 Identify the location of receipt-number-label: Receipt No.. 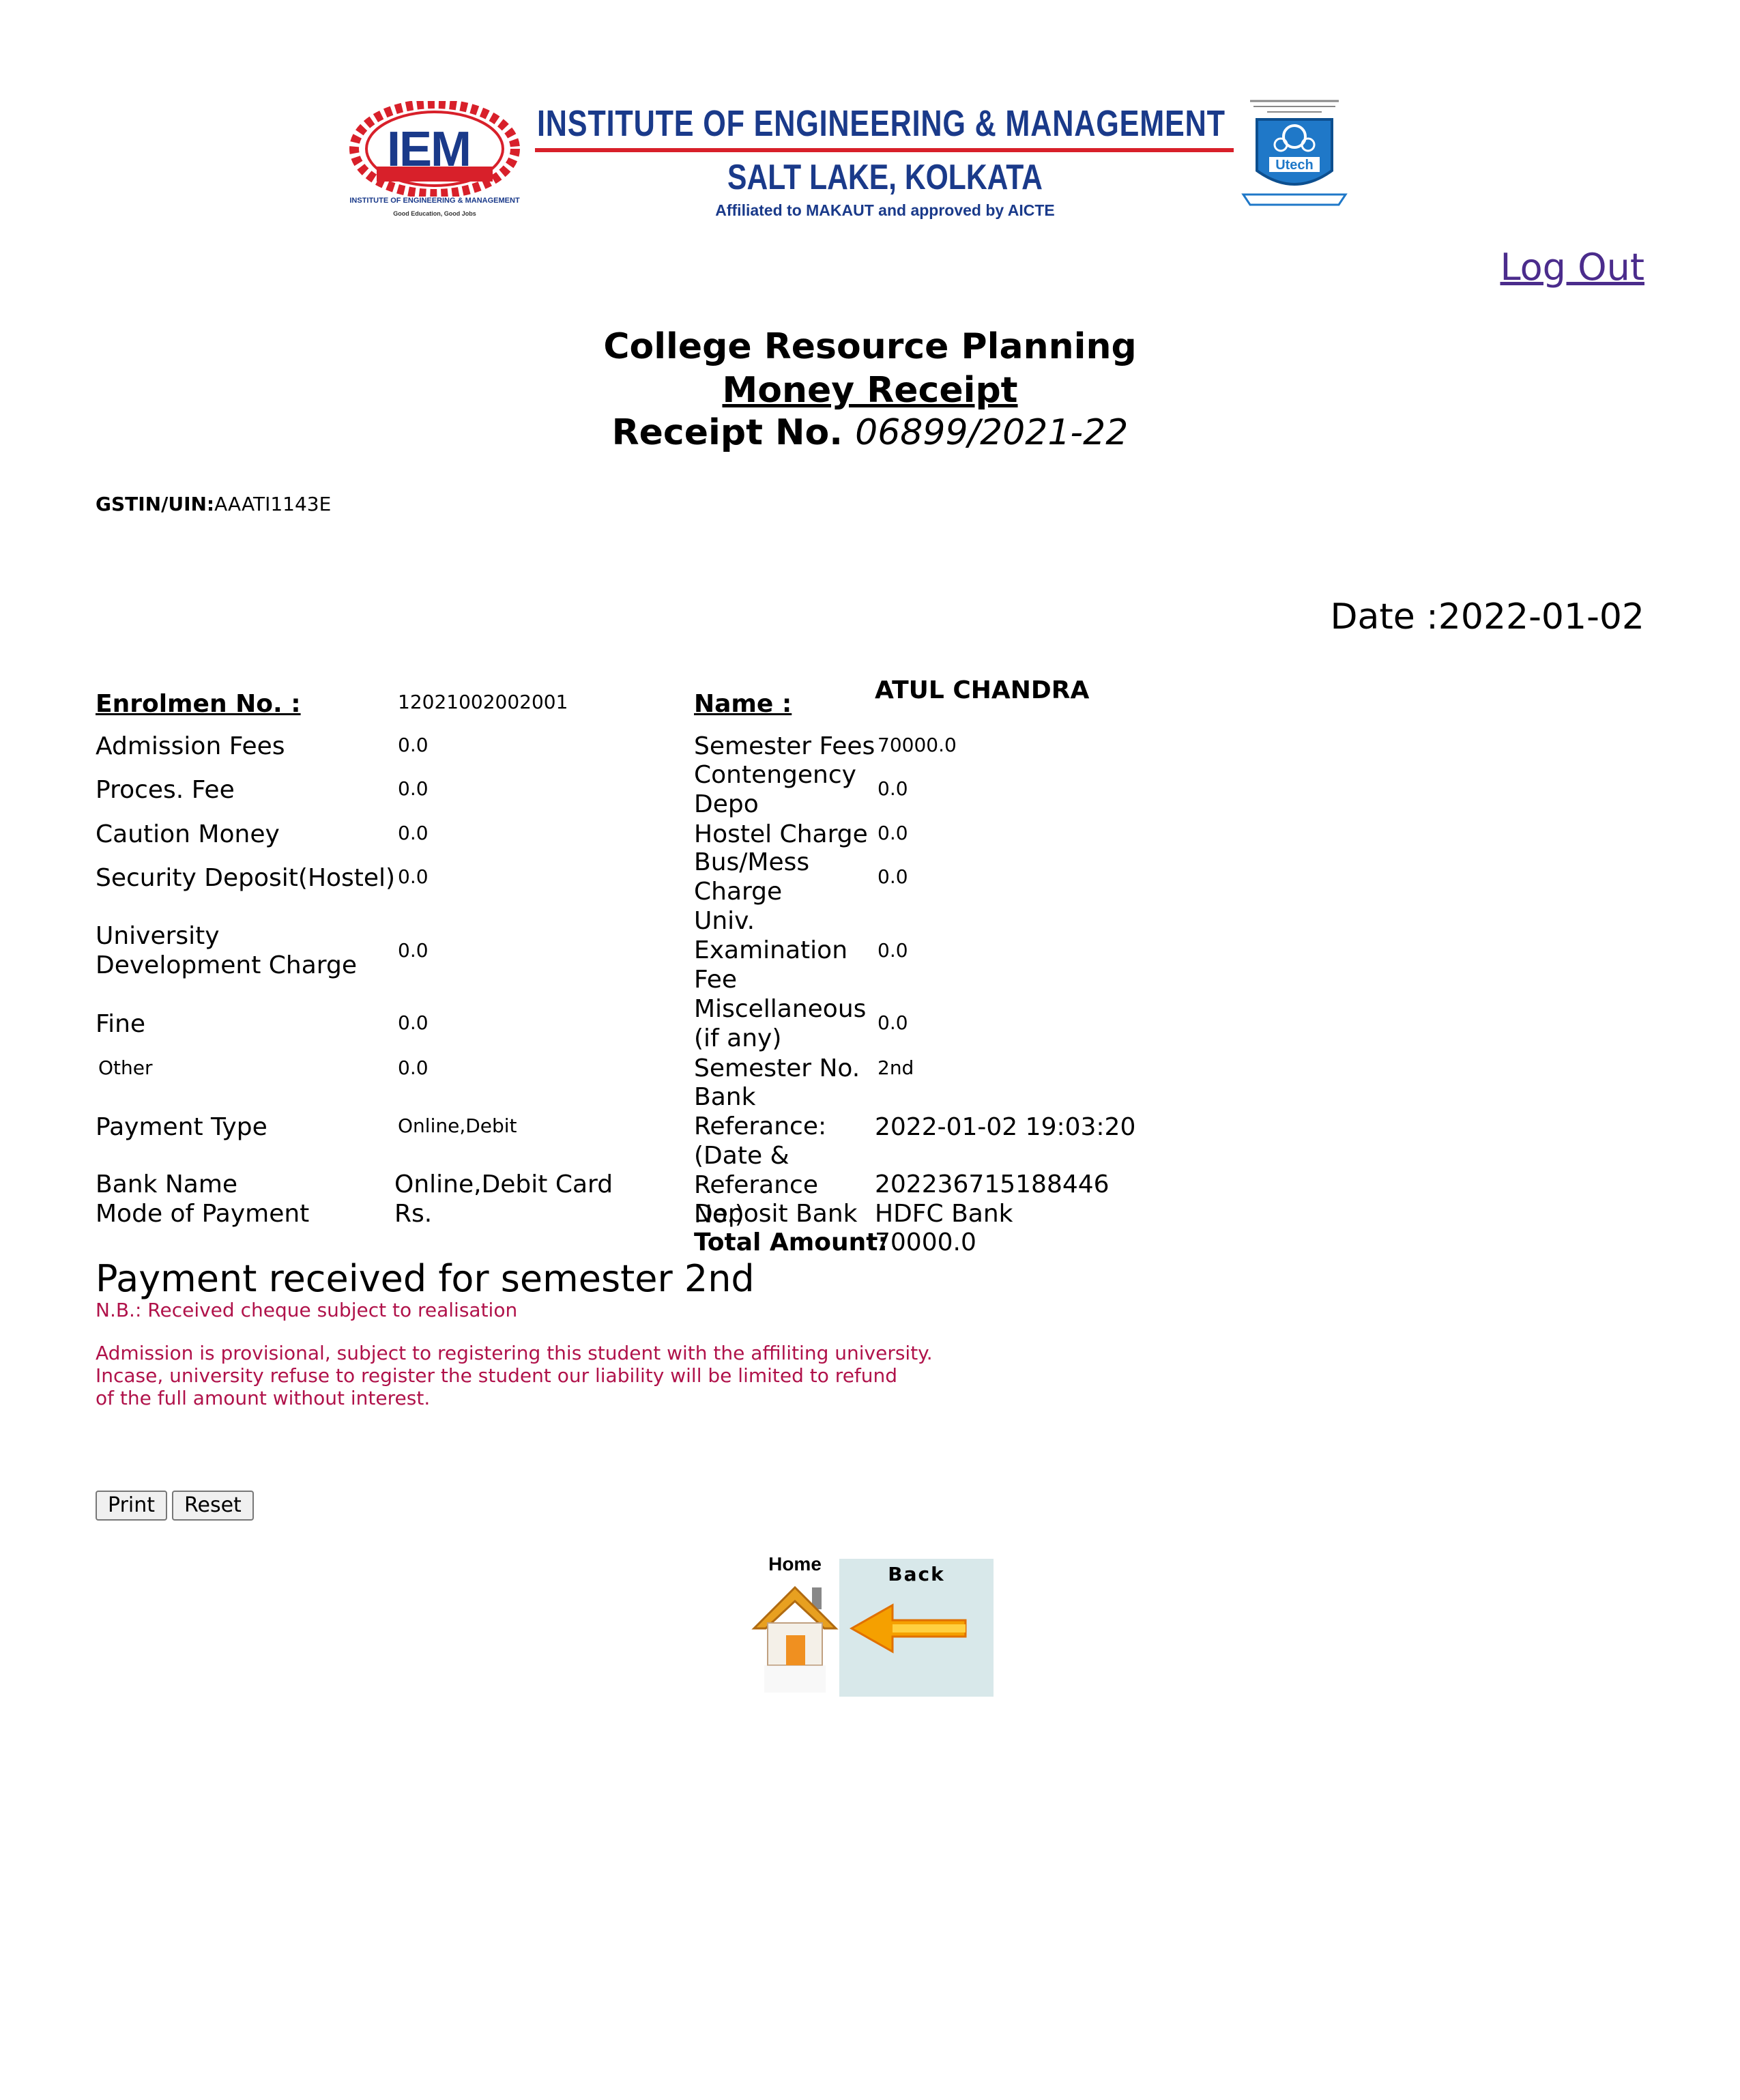
(727, 432).